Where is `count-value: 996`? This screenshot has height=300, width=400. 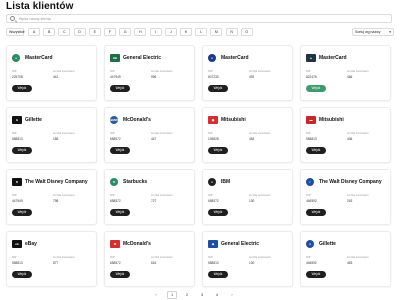
count-value: 996 is located at coordinates (154, 77).